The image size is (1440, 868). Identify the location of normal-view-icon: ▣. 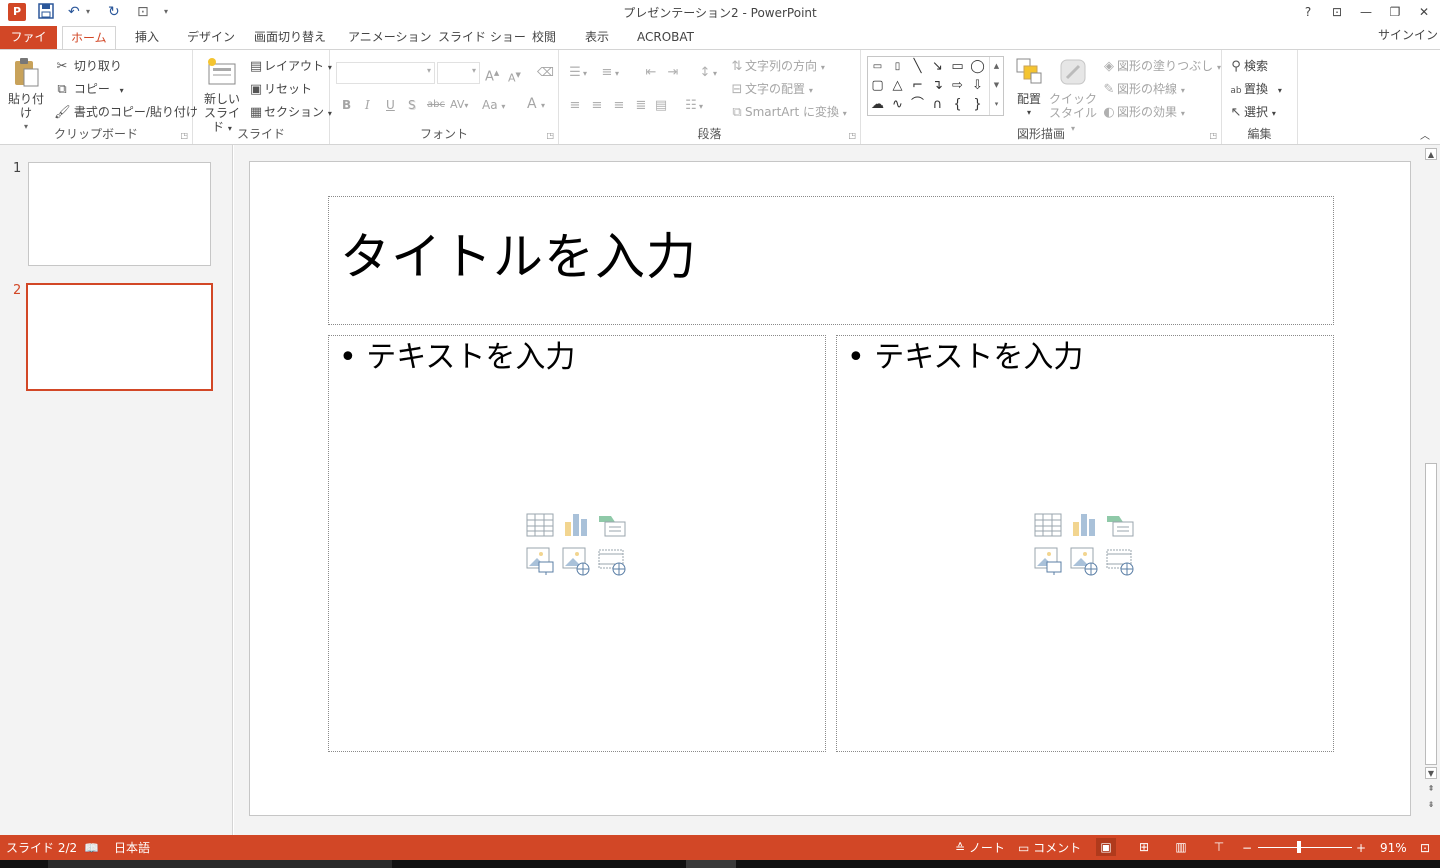
(1106, 847).